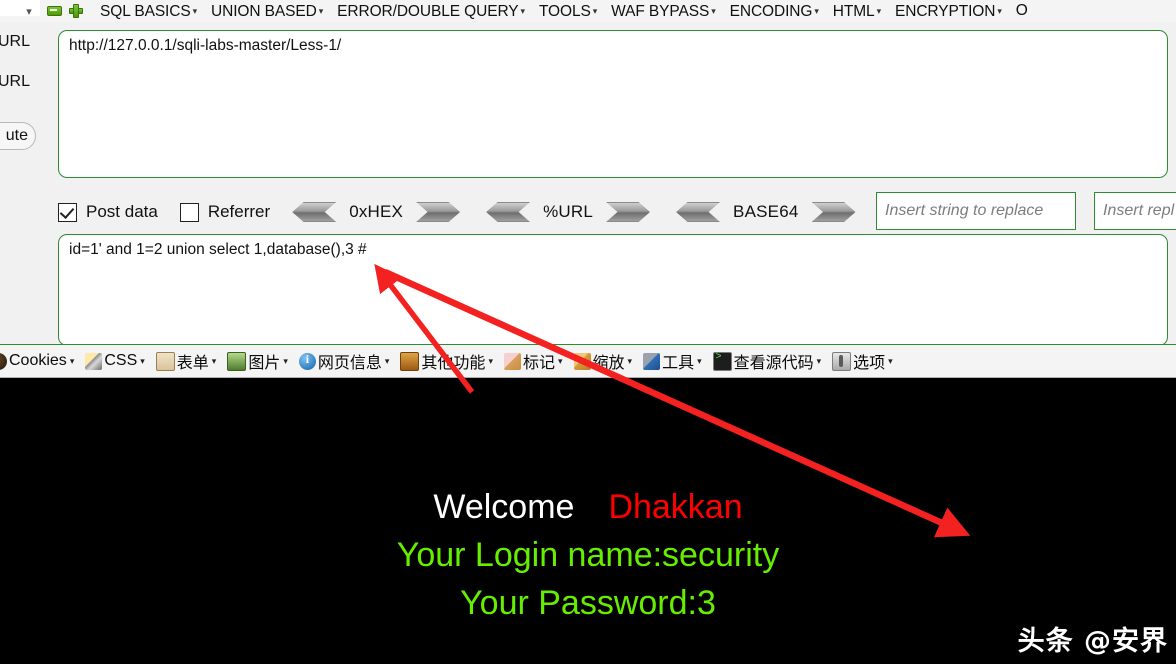  I want to click on image-icon, so click(237, 361).